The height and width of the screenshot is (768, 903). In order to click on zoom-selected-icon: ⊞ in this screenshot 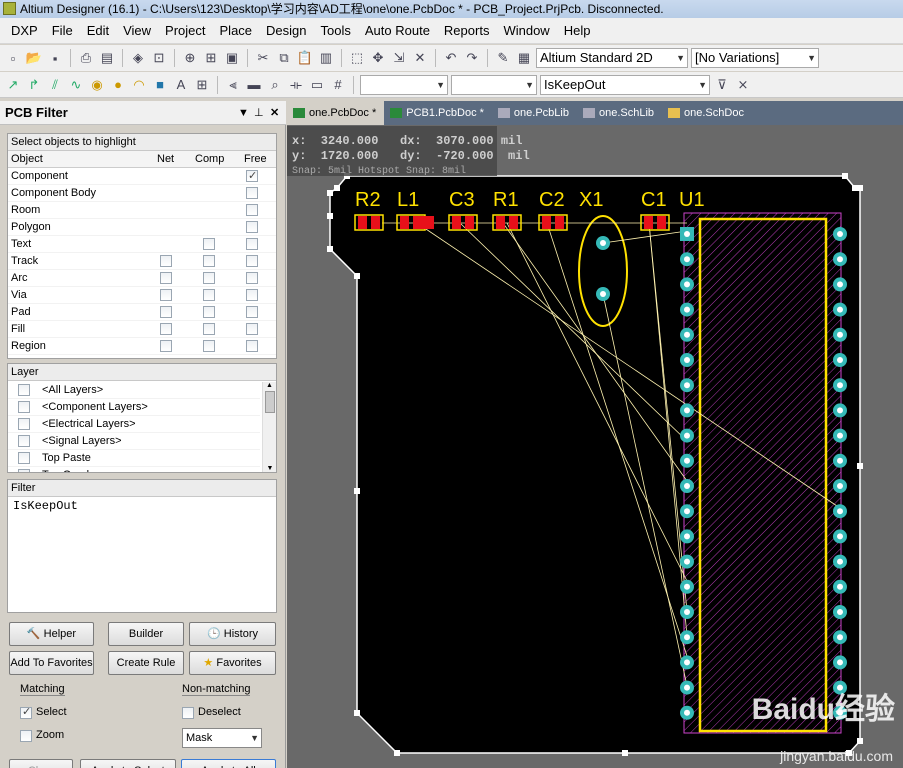, I will do `click(211, 58)`.